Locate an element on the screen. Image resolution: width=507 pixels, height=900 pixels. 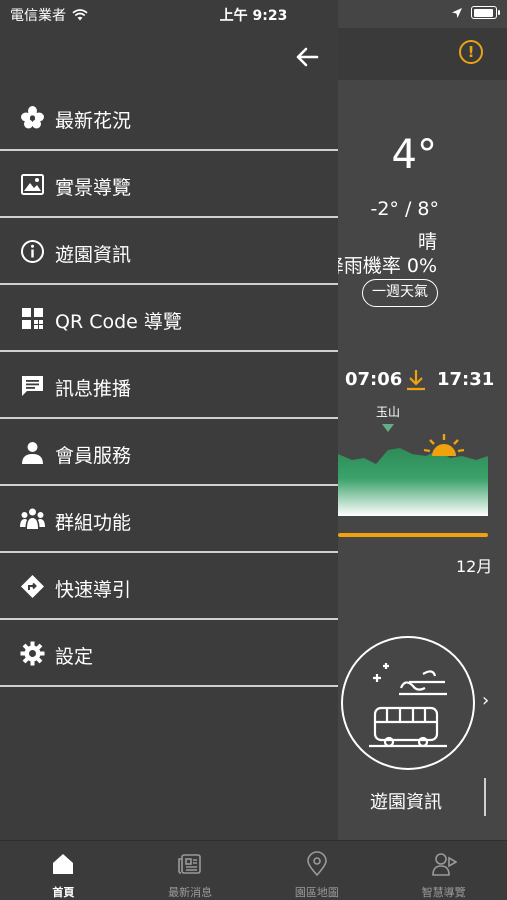
drawer-header is located at coordinates (169, 56).